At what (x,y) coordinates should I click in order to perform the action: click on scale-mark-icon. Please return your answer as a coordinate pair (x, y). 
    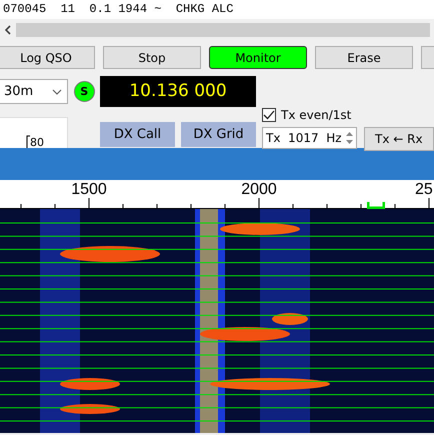
    Looking at the image, I should click on (28, 141).